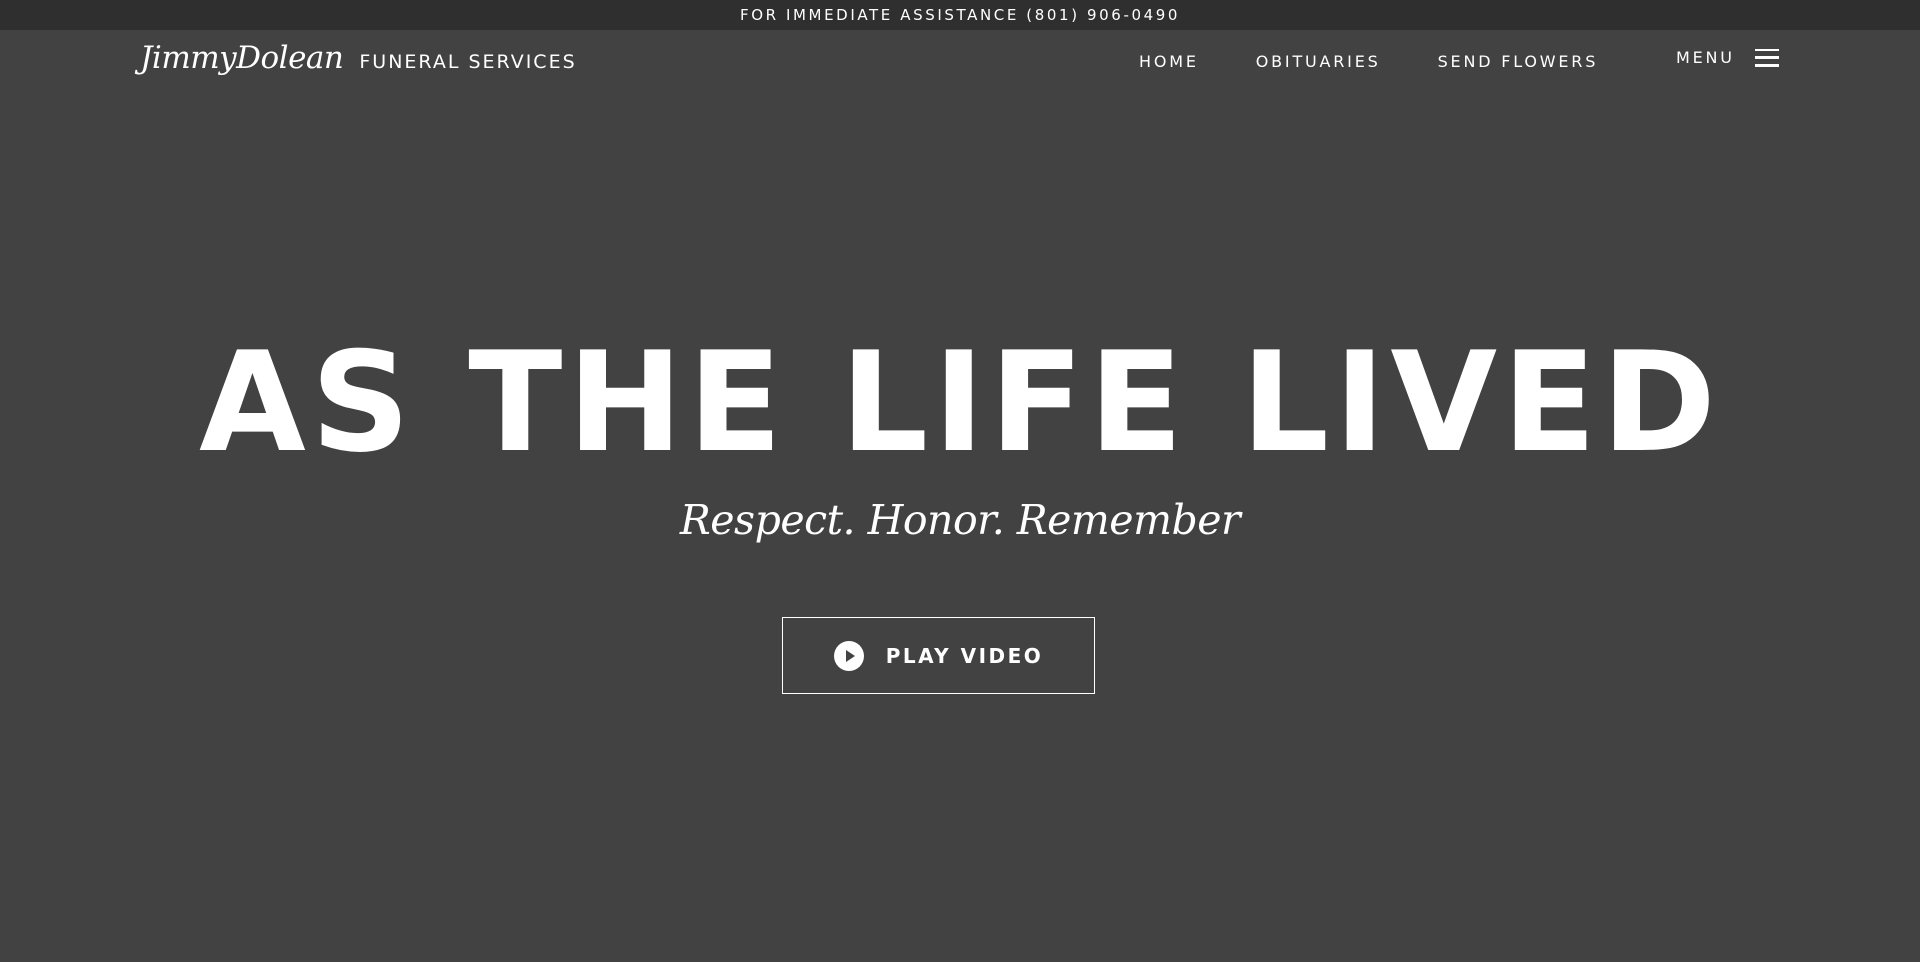  I want to click on hamburger-menu-icon, so click(1766, 57).